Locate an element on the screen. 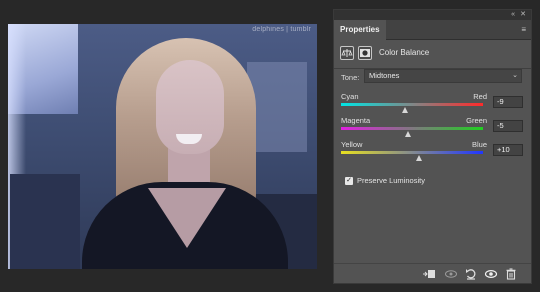 The width and height of the screenshot is (540, 292). layer-mask-icon is located at coordinates (365, 53).